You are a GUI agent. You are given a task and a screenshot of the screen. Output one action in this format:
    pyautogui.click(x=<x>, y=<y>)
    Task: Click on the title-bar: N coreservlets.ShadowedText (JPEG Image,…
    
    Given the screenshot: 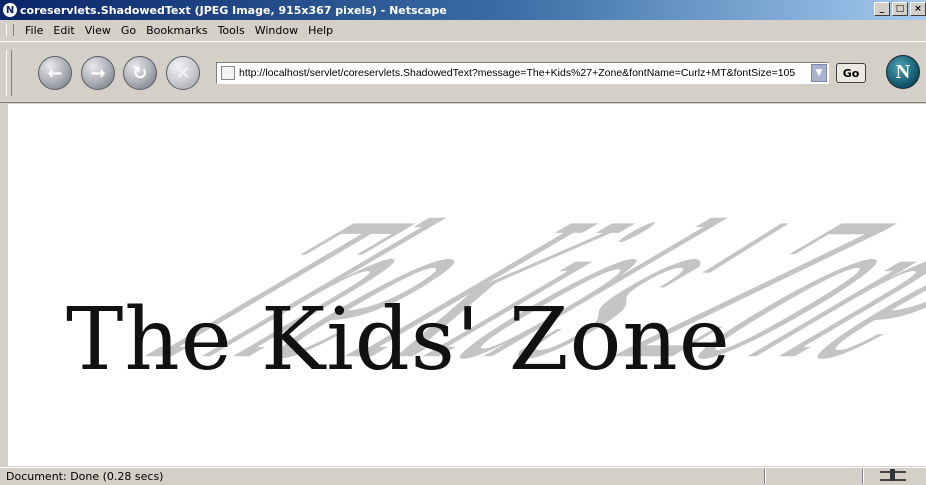 What is the action you would take?
    pyautogui.click(x=463, y=10)
    